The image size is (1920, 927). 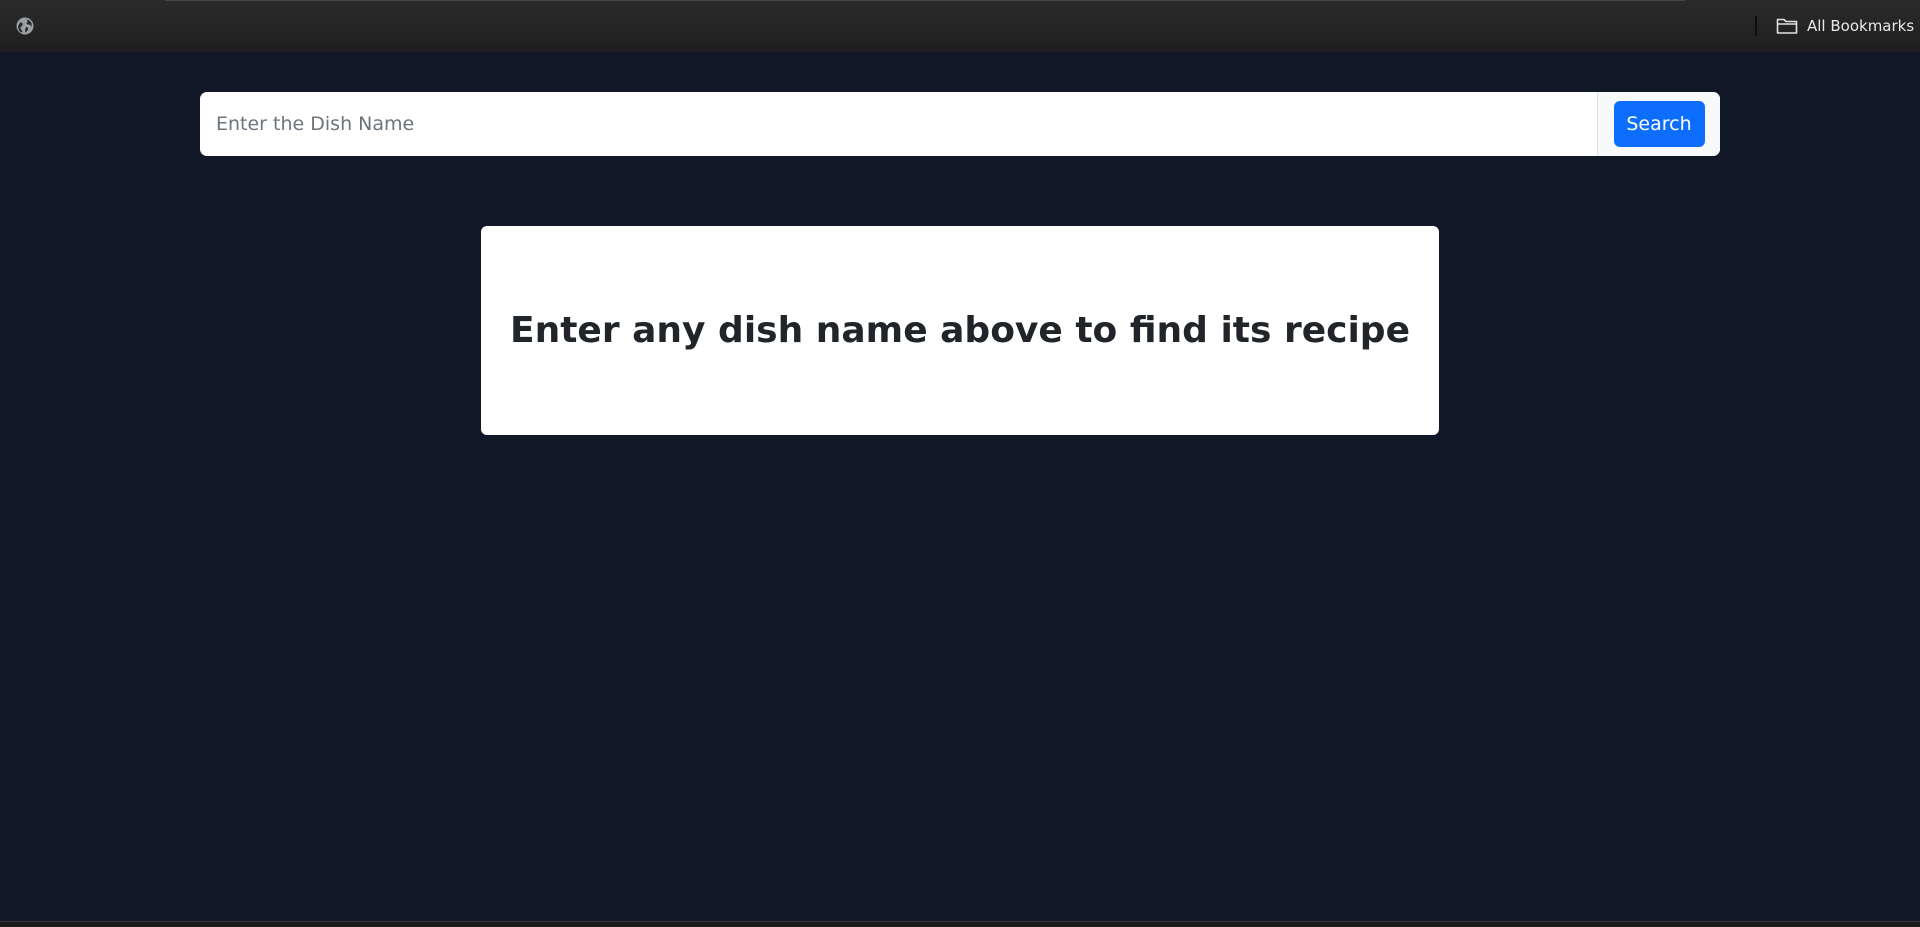 I want to click on search-button: Search, so click(x=1659, y=124).